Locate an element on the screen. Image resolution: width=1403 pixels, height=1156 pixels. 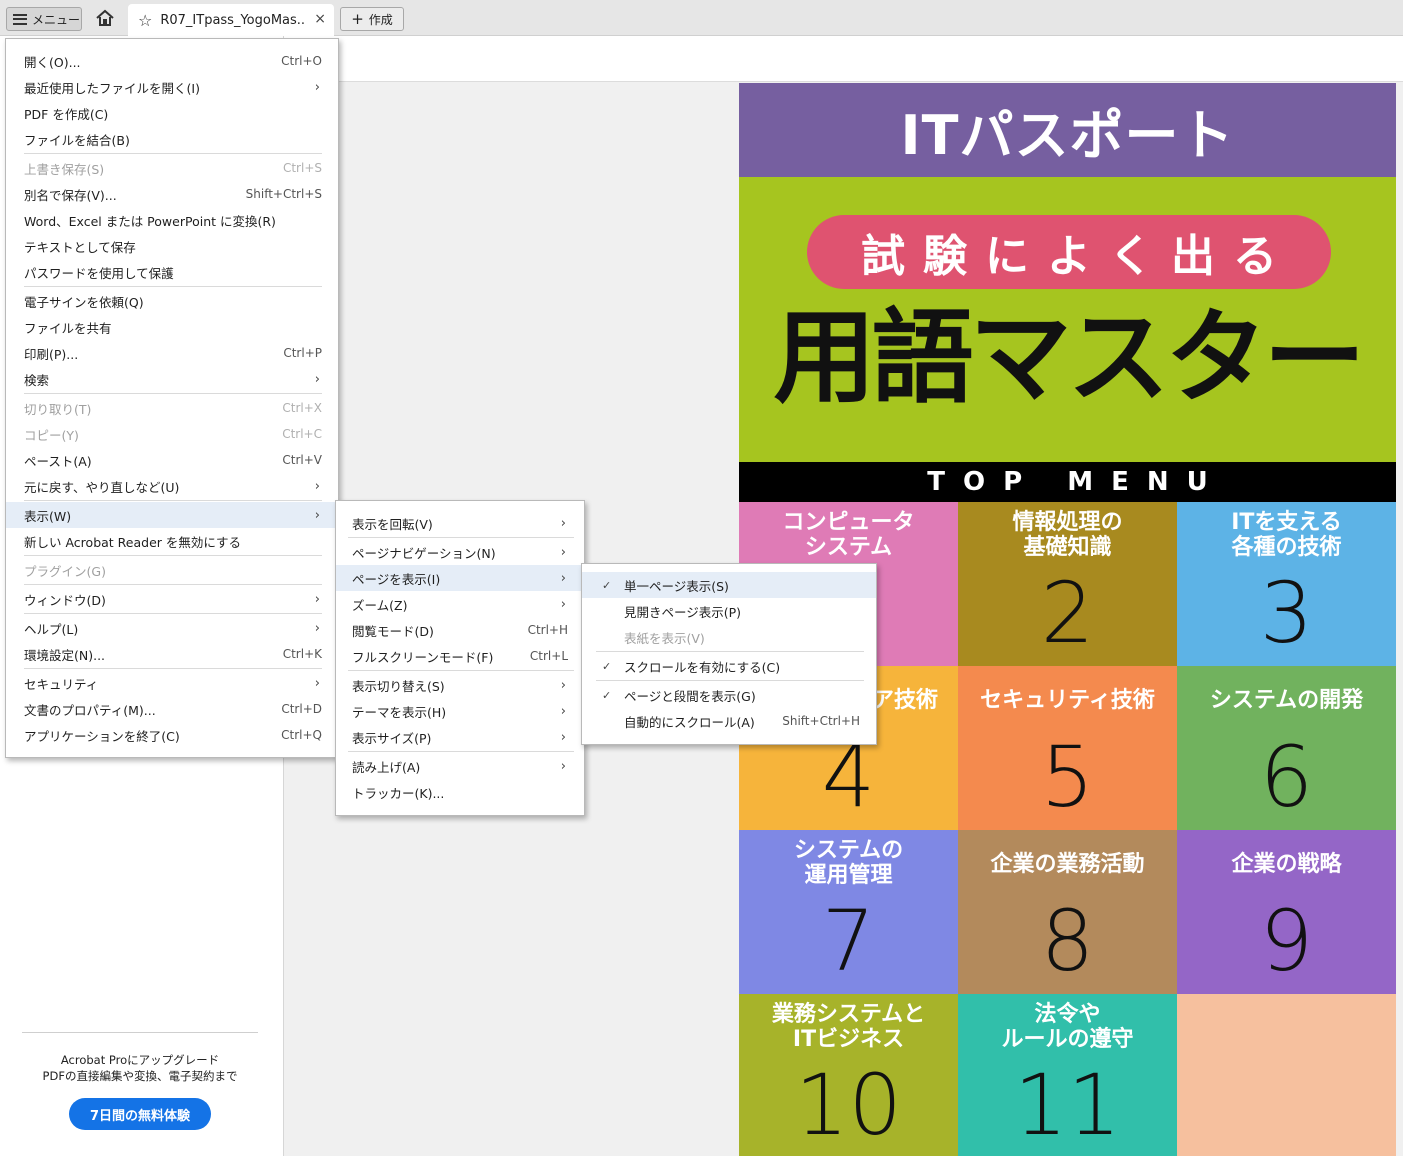
document-tab: ☆ R07_ITpass_YogoMas... × is located at coordinates (231, 20).